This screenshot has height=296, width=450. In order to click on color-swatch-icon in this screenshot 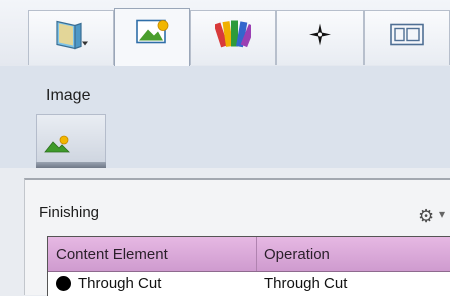, I will do `click(234, 37)`.